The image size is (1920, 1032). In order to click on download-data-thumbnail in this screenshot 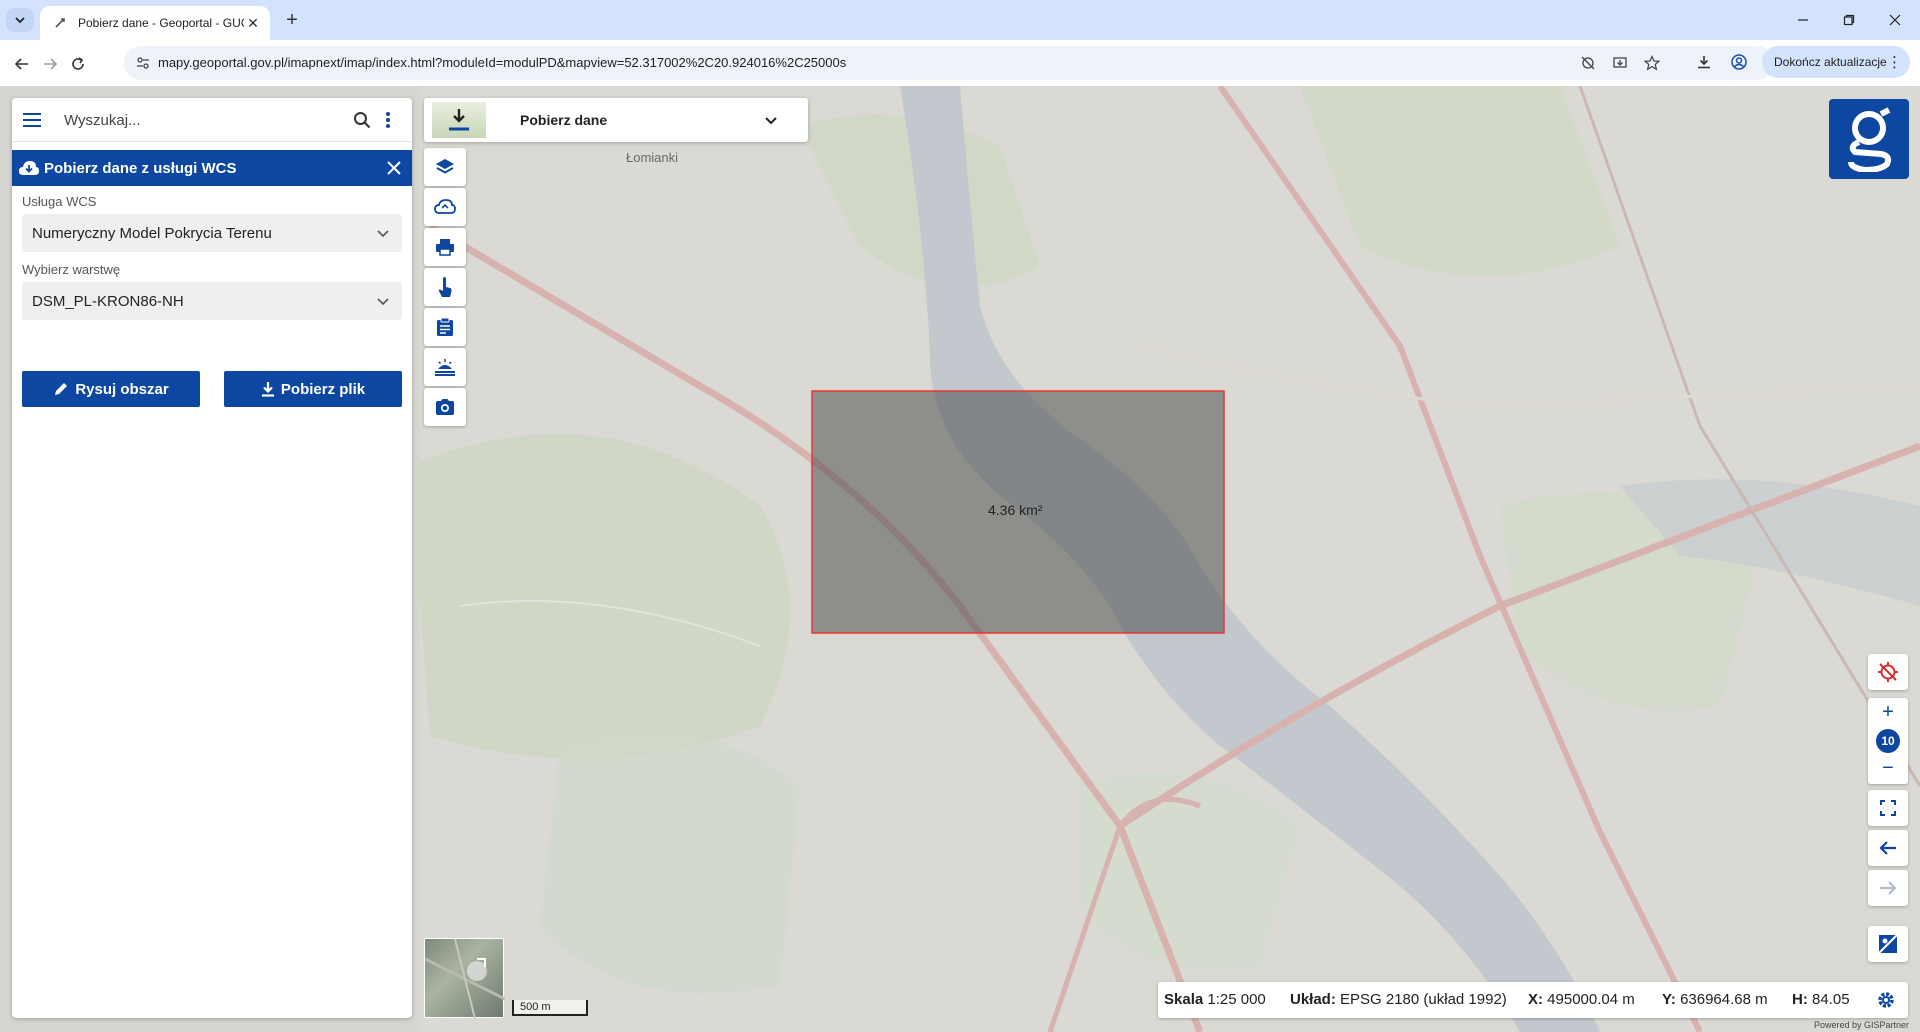, I will do `click(459, 120)`.